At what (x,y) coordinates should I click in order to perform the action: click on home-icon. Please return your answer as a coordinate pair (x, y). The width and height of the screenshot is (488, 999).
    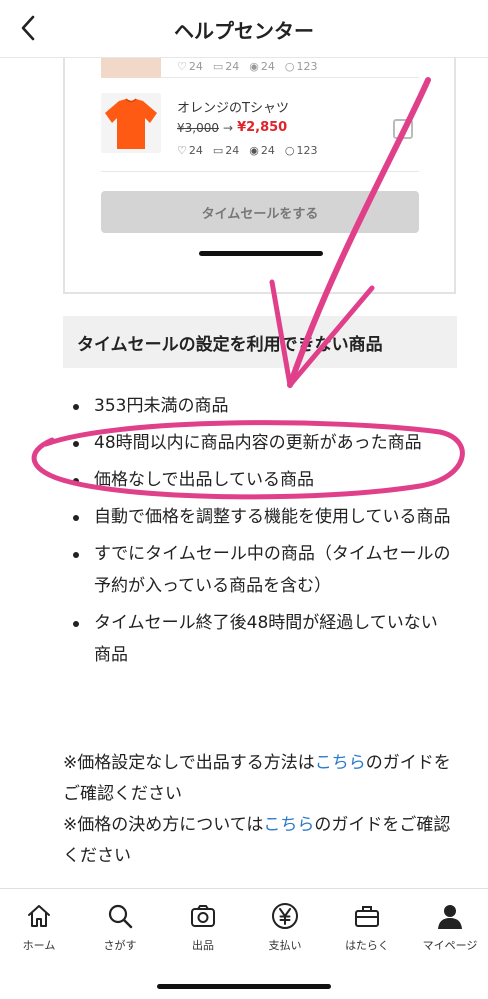
    Looking at the image, I should click on (39, 916).